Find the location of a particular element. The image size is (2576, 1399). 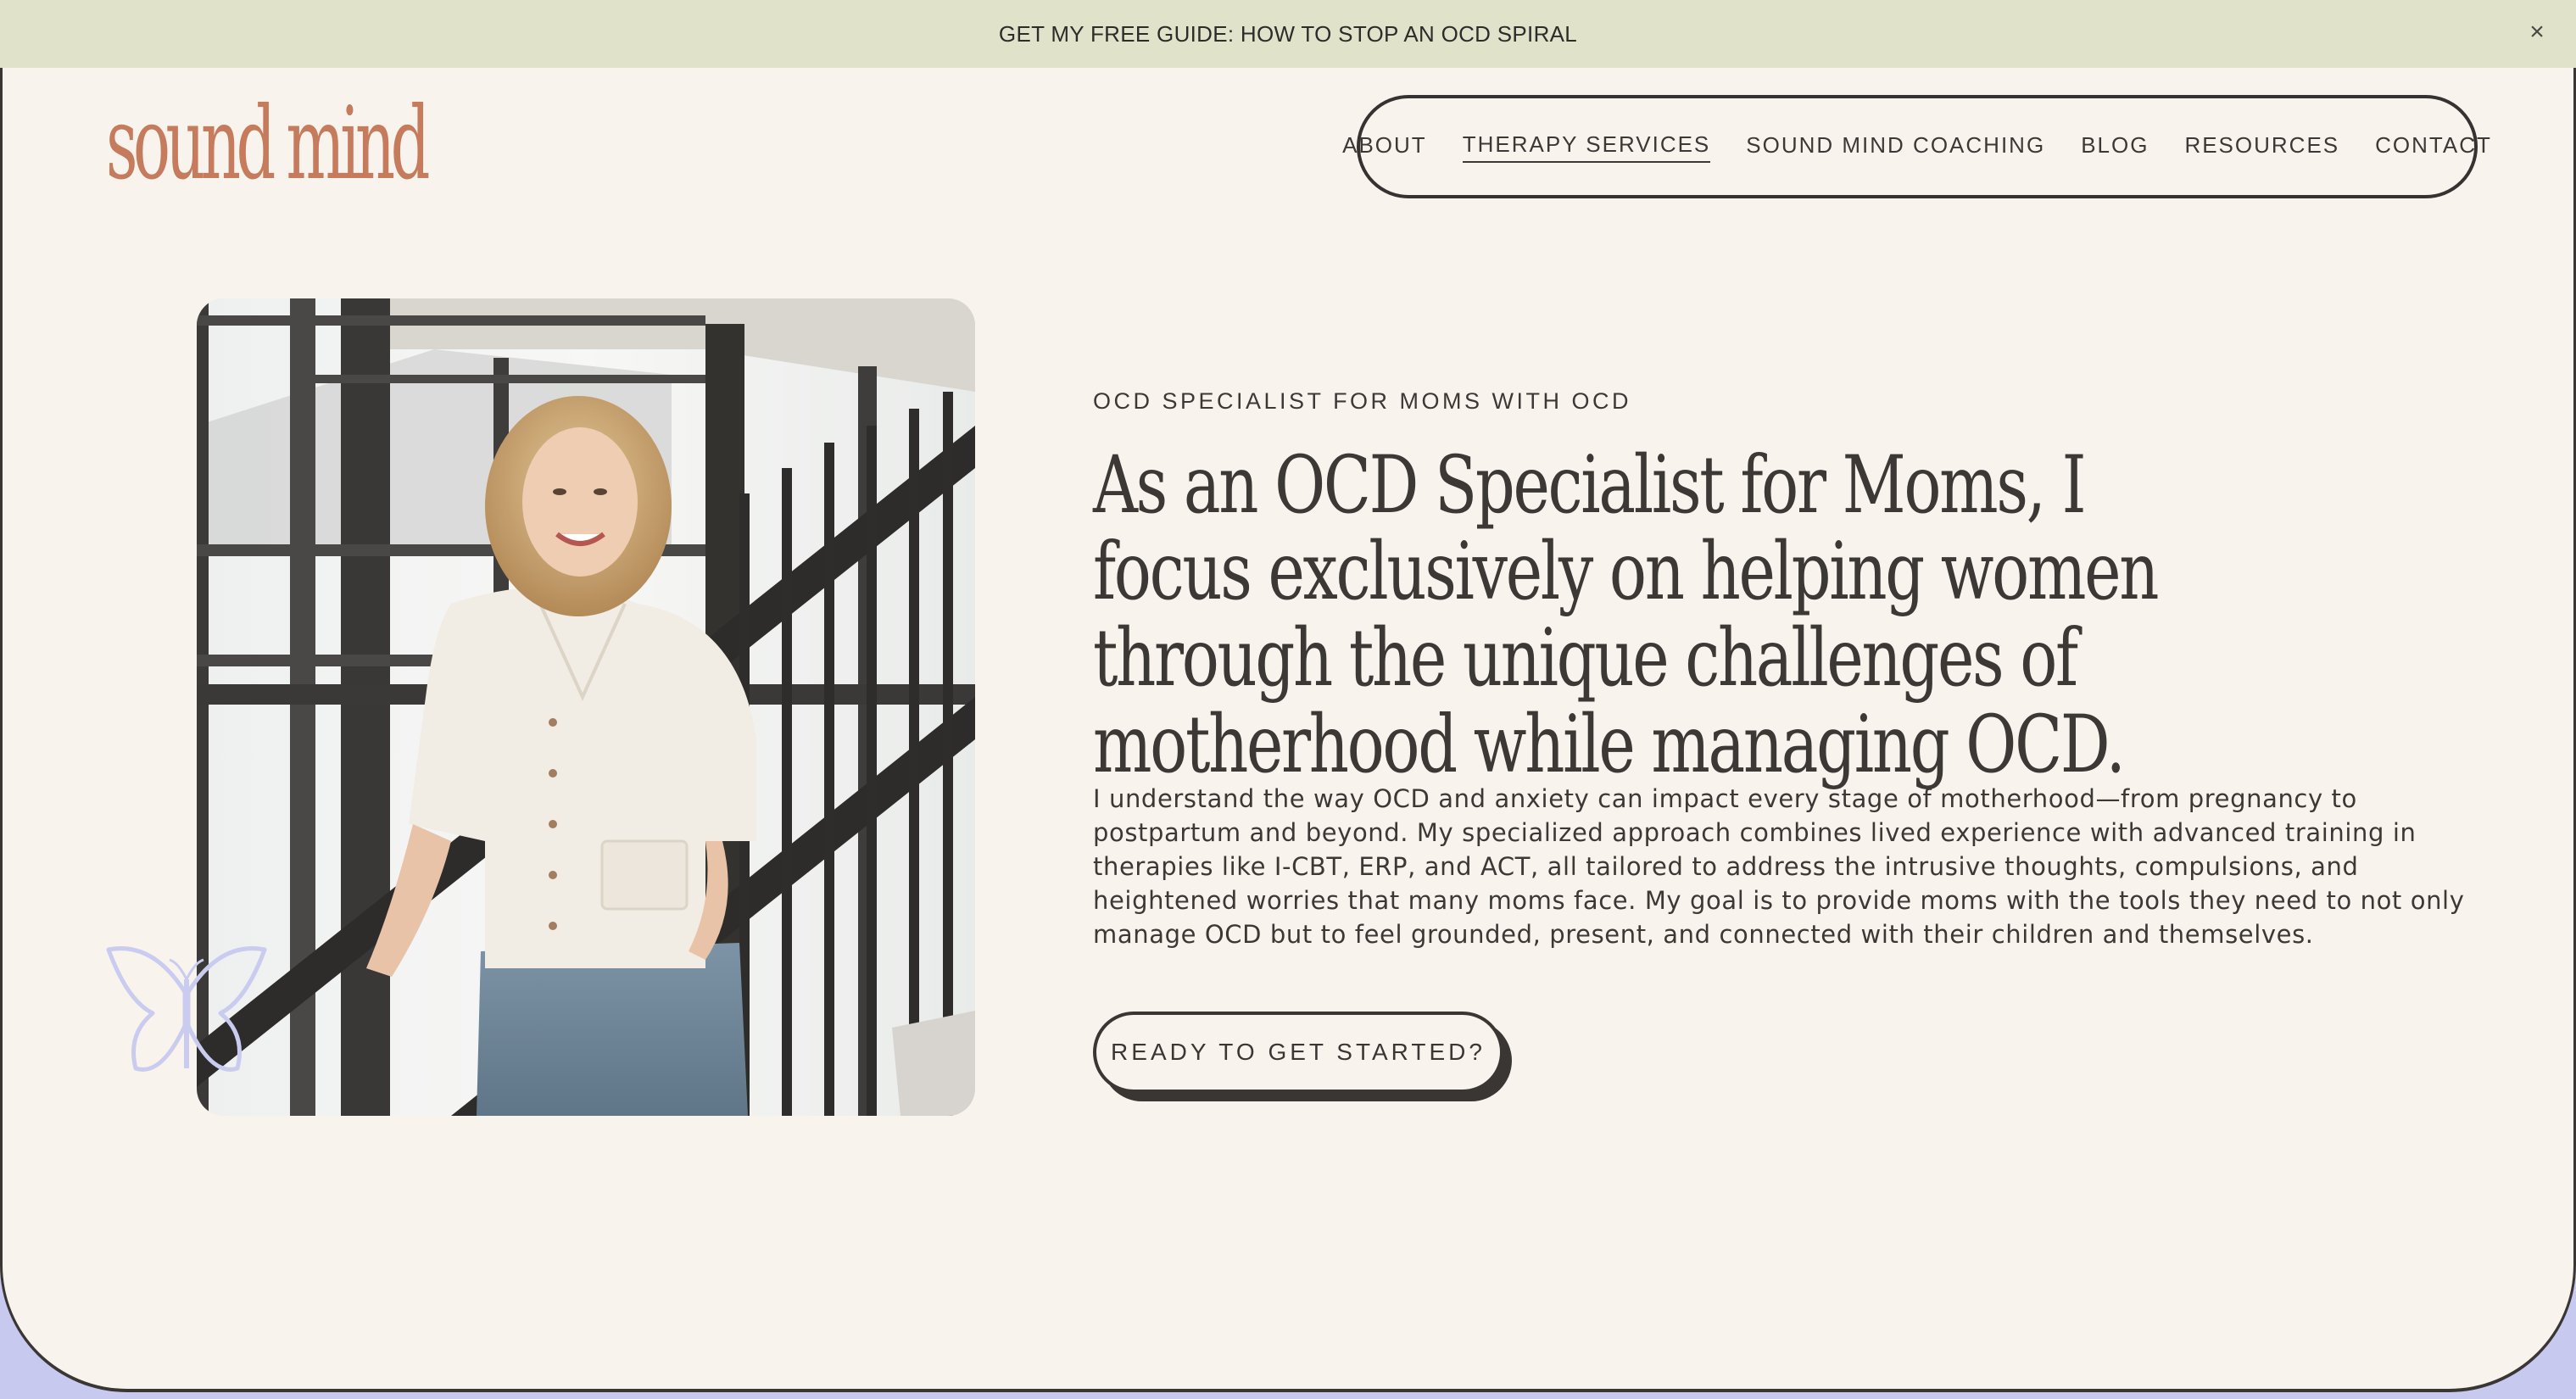

nav-item-therapy-services: THERAPY SERVICES is located at coordinates (1586, 147).